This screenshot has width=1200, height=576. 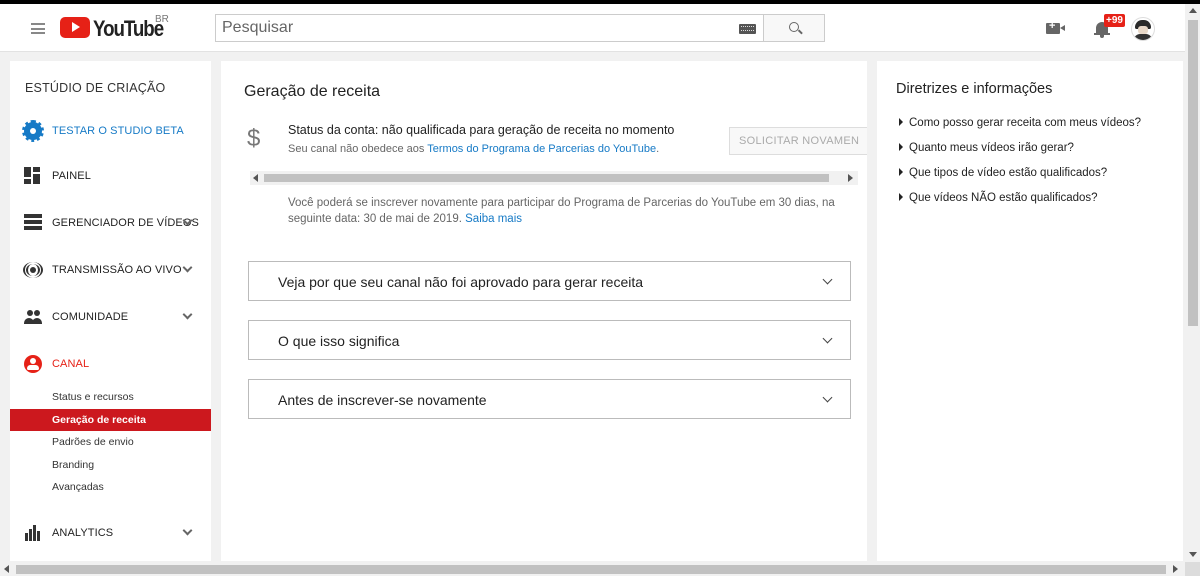 What do you see at coordinates (83, 533) in the screenshot?
I see `sidebar-item-label: ANALYTICS` at bounding box center [83, 533].